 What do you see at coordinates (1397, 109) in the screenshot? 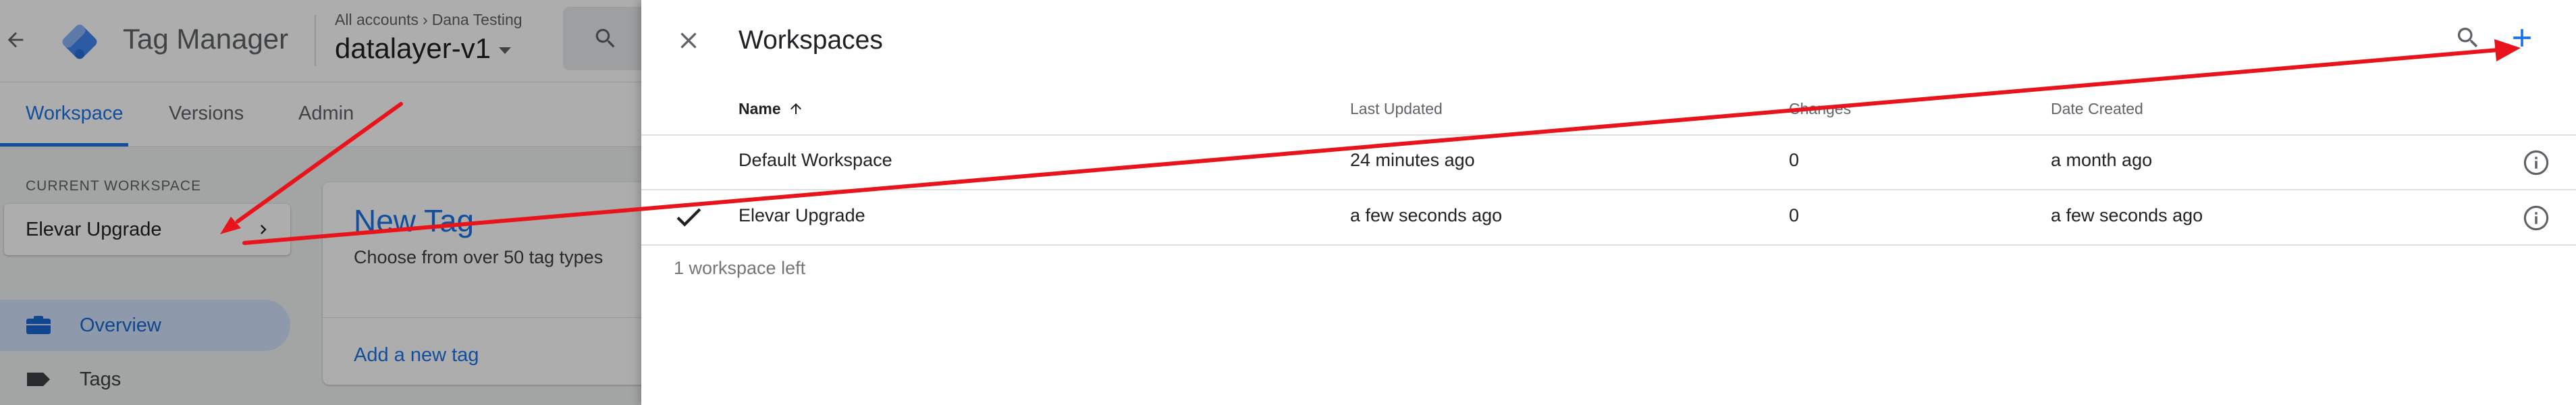
I see `column-header-last-updated: Last Updated` at bounding box center [1397, 109].